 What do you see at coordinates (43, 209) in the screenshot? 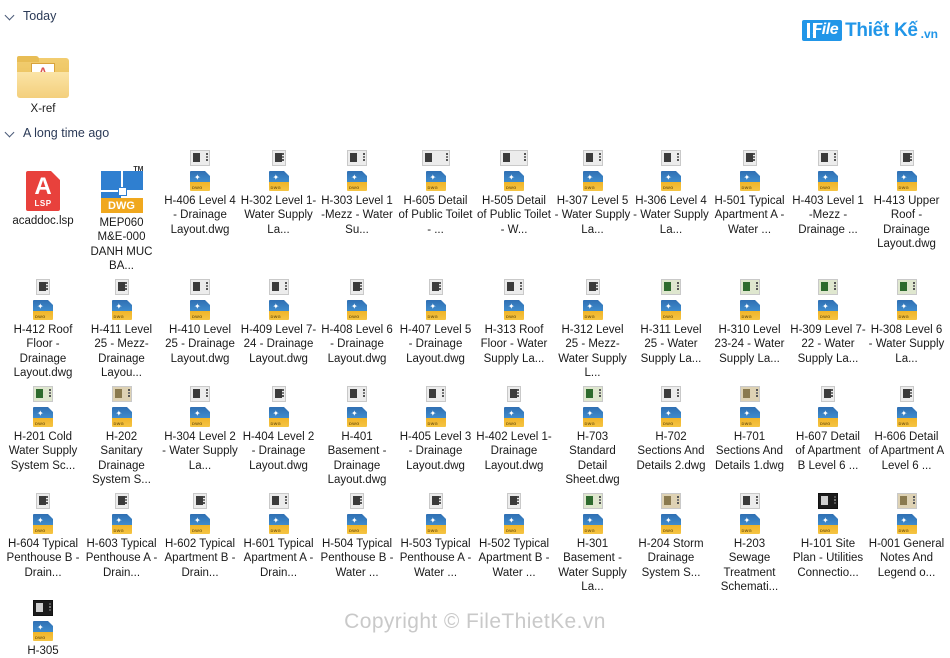
I see `file-tile: ALSPacaddoc.lsp` at bounding box center [43, 209].